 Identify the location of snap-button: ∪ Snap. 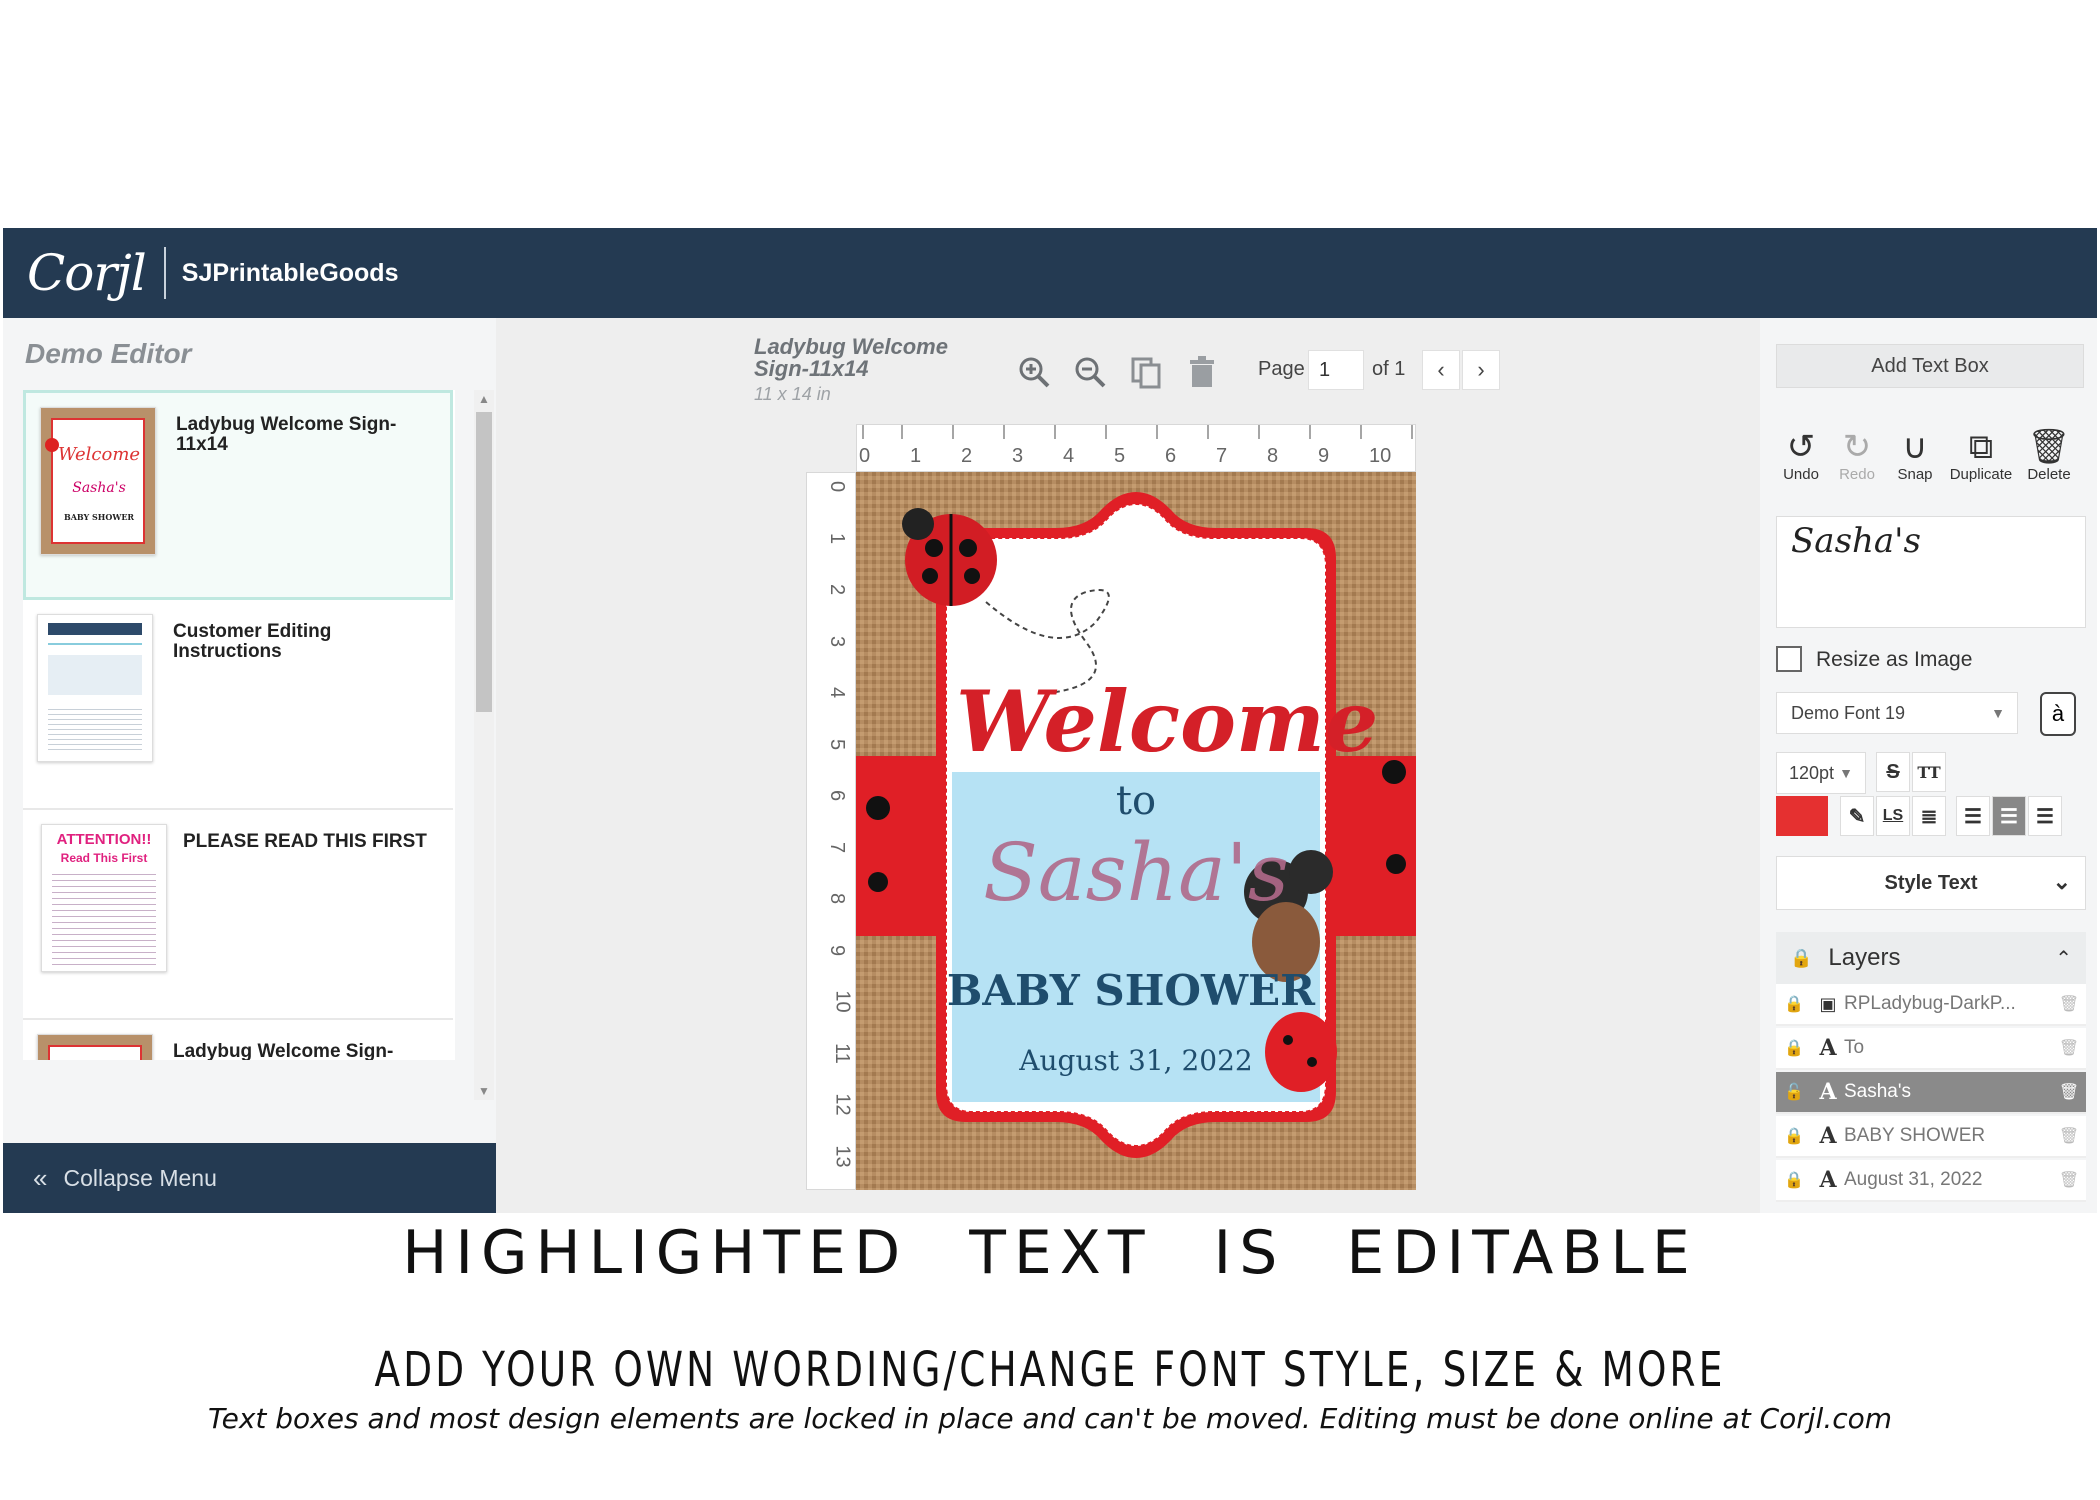
(1915, 455).